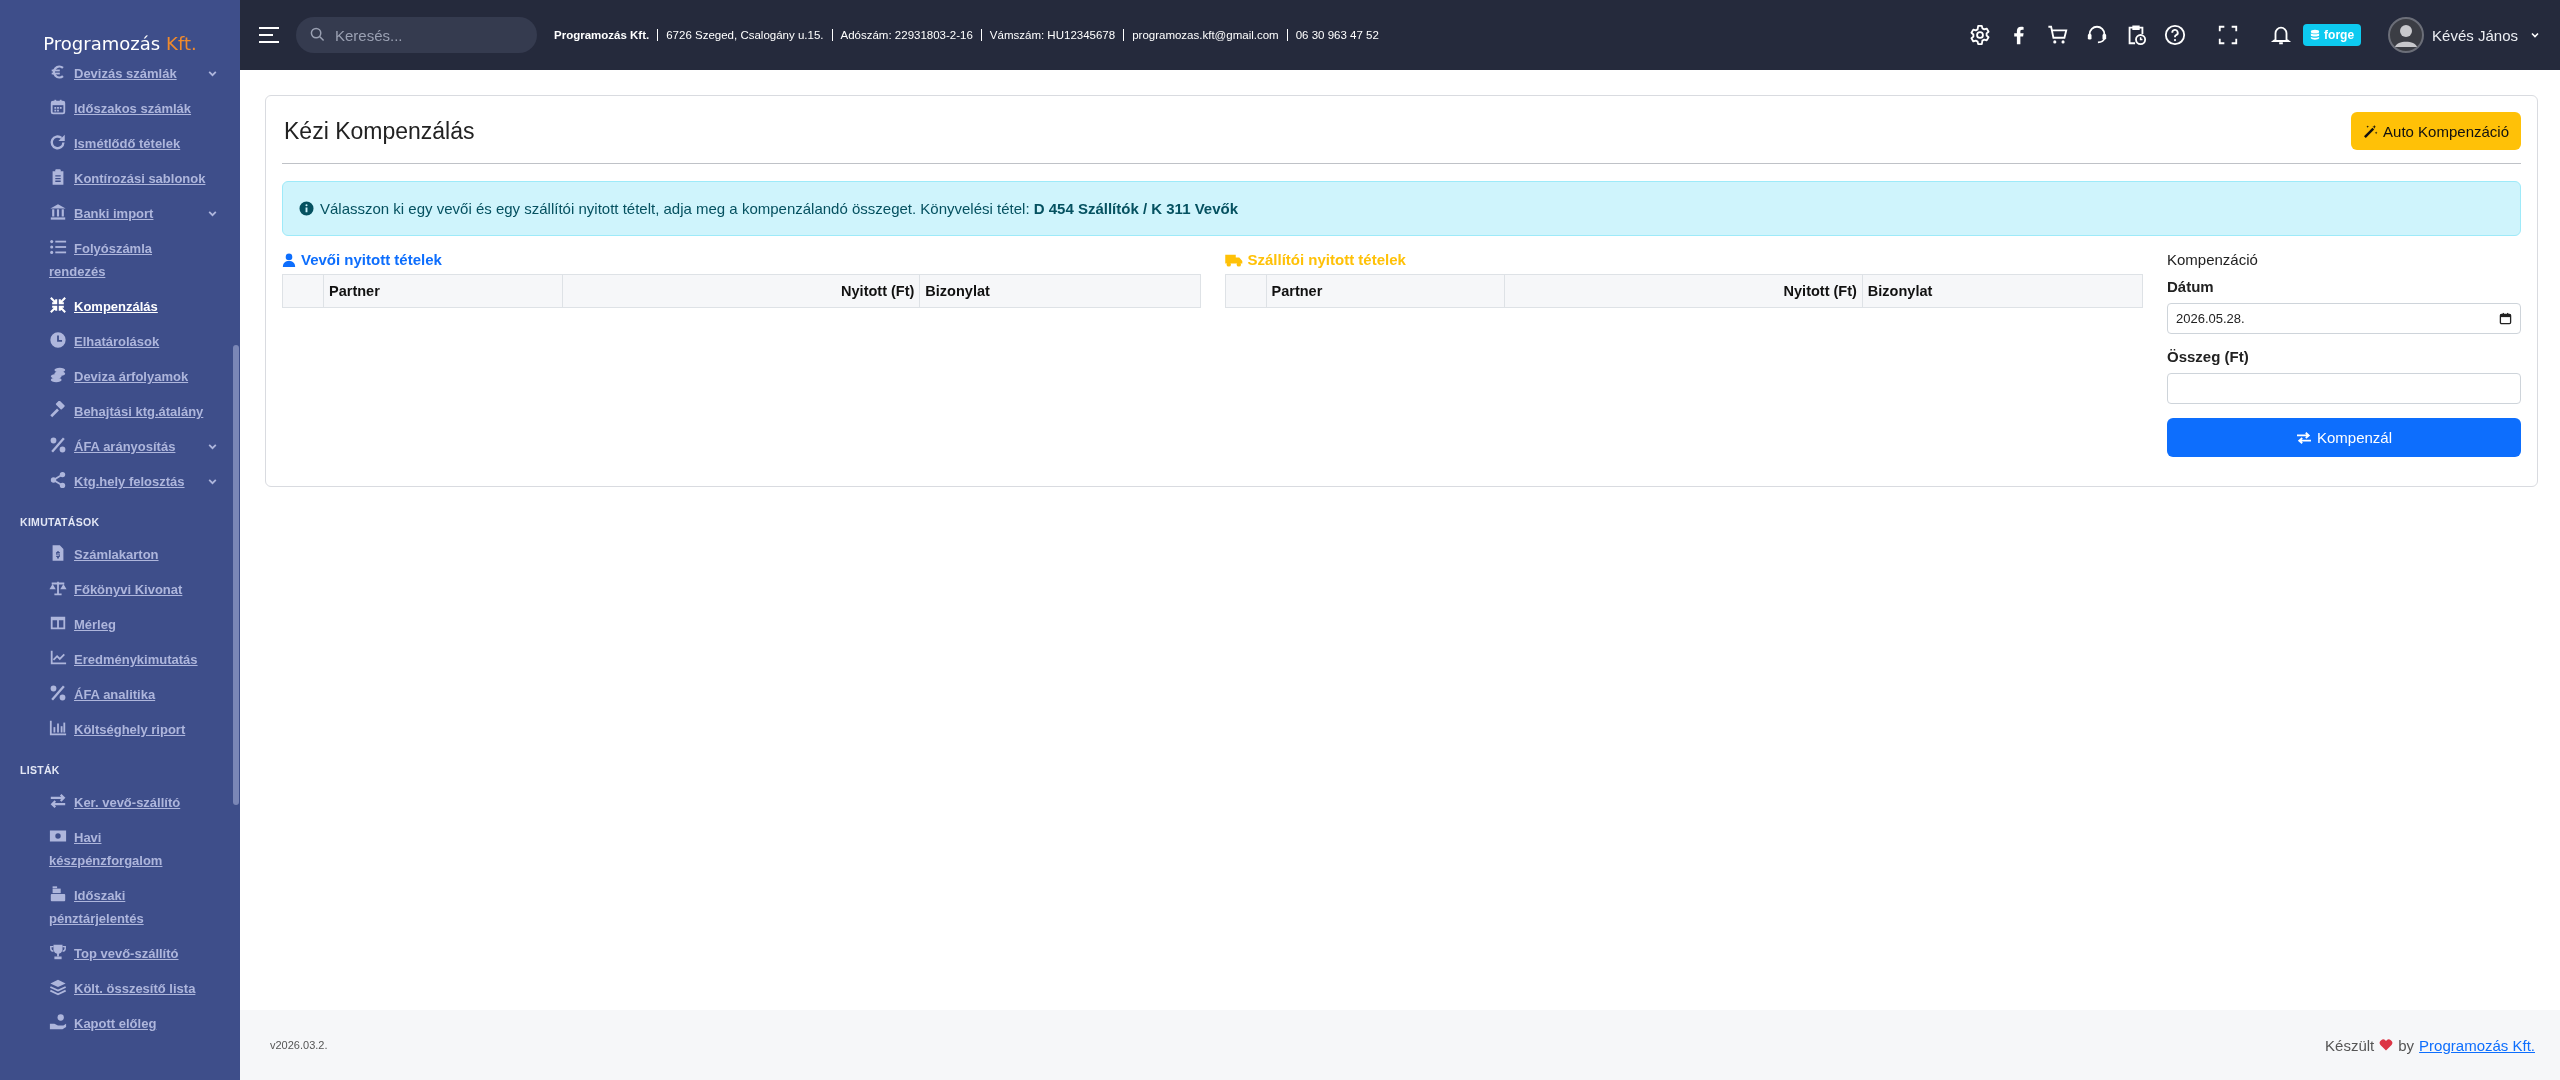 Image resolution: width=2560 pixels, height=1080 pixels. What do you see at coordinates (58, 658) in the screenshot?
I see `line-chart-icon` at bounding box center [58, 658].